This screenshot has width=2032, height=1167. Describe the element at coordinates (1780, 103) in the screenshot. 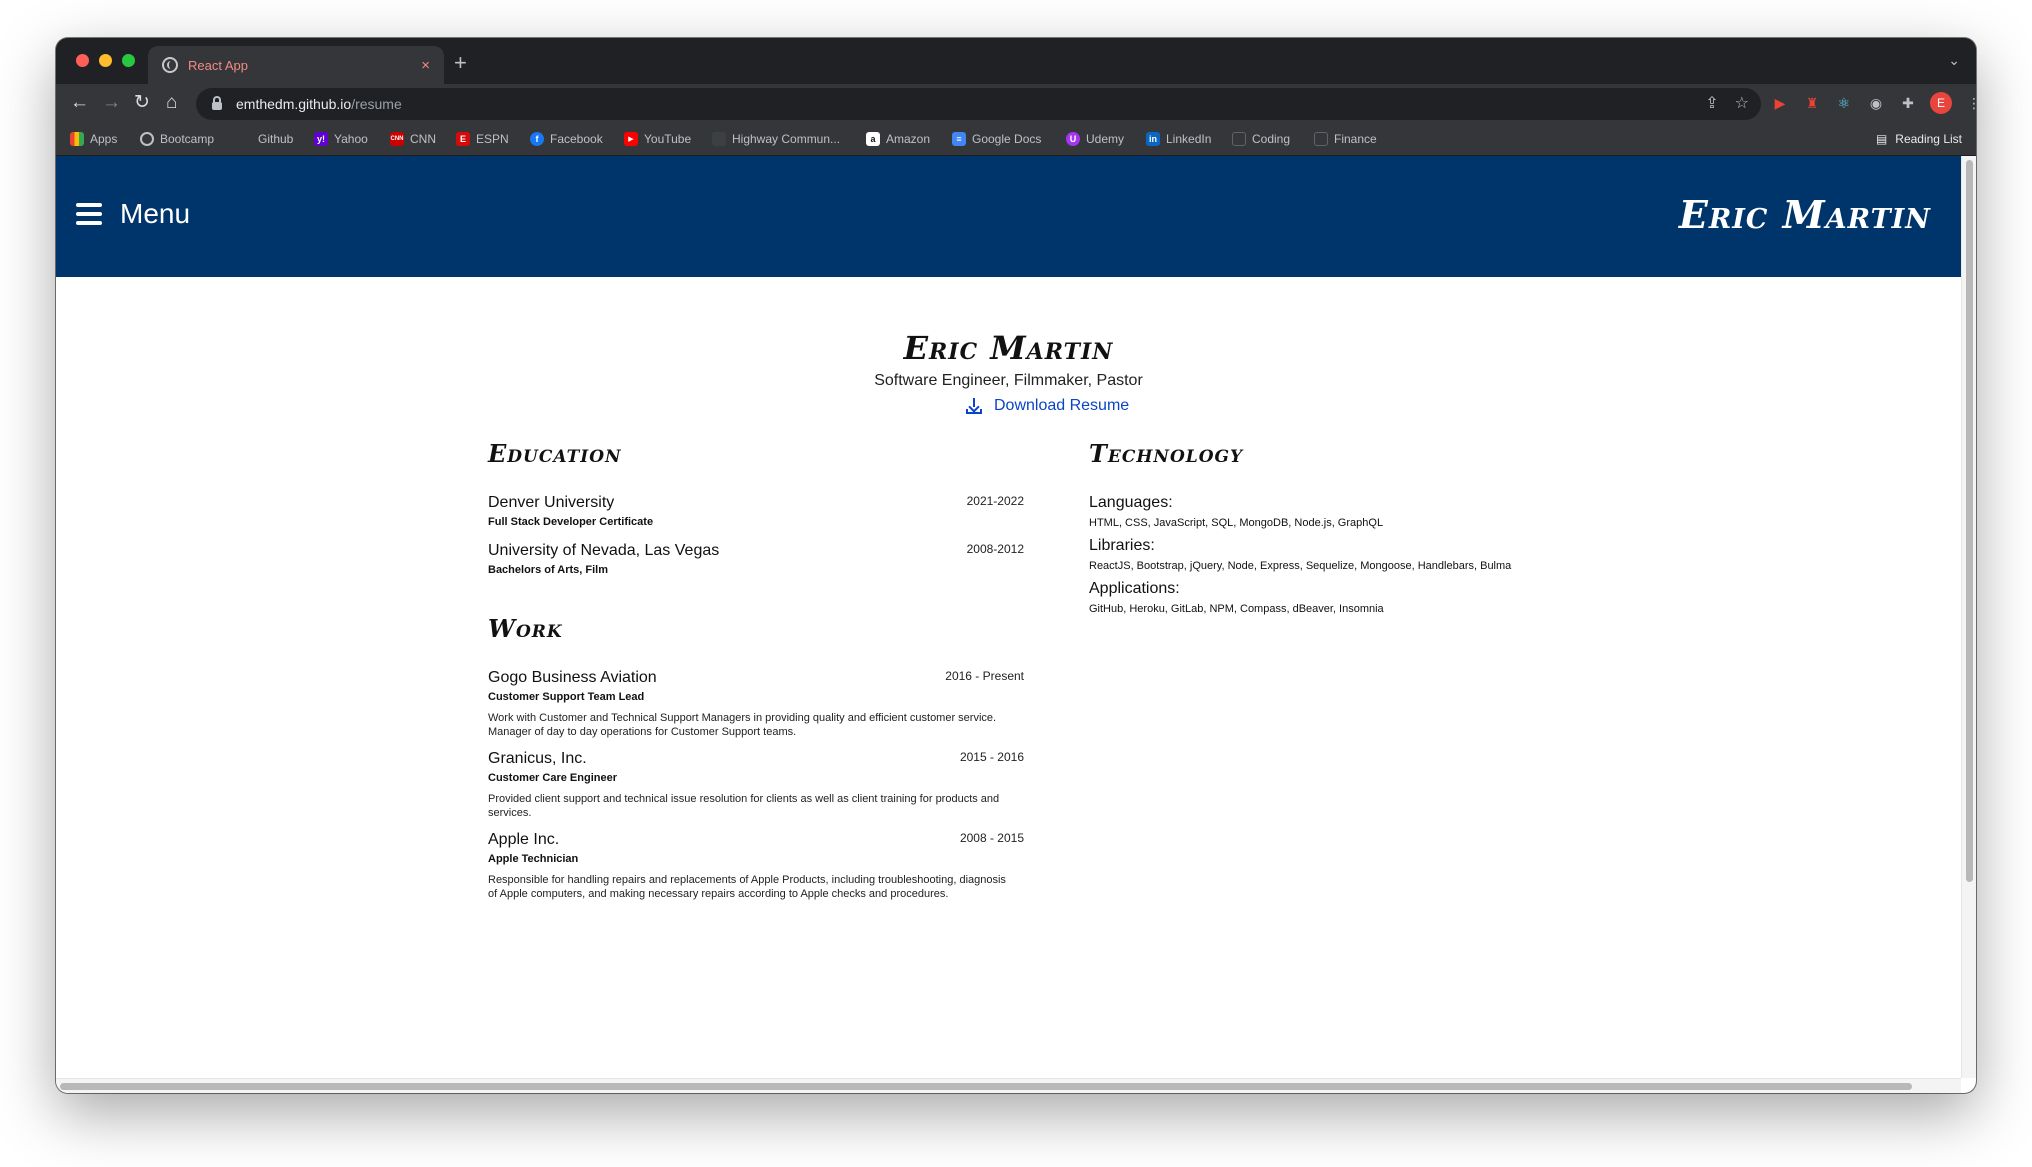

I see `extension-video-icon: ▶` at that location.